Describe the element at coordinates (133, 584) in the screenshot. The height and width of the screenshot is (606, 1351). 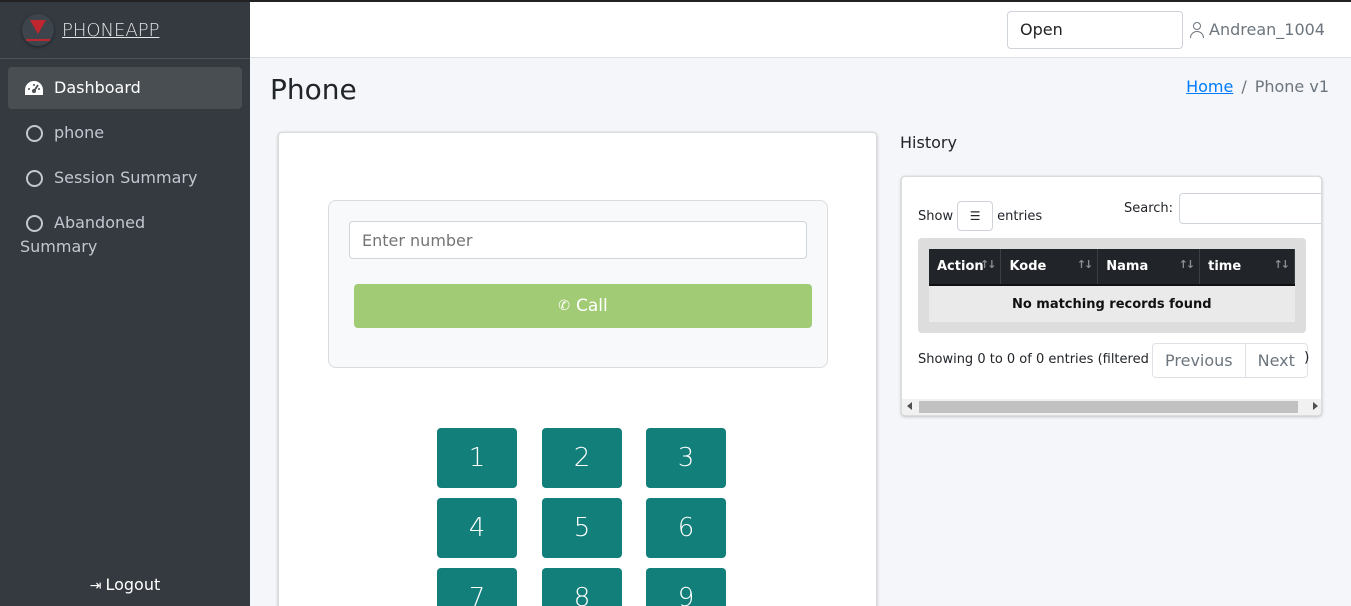
I see `logout-label: Logout` at that location.